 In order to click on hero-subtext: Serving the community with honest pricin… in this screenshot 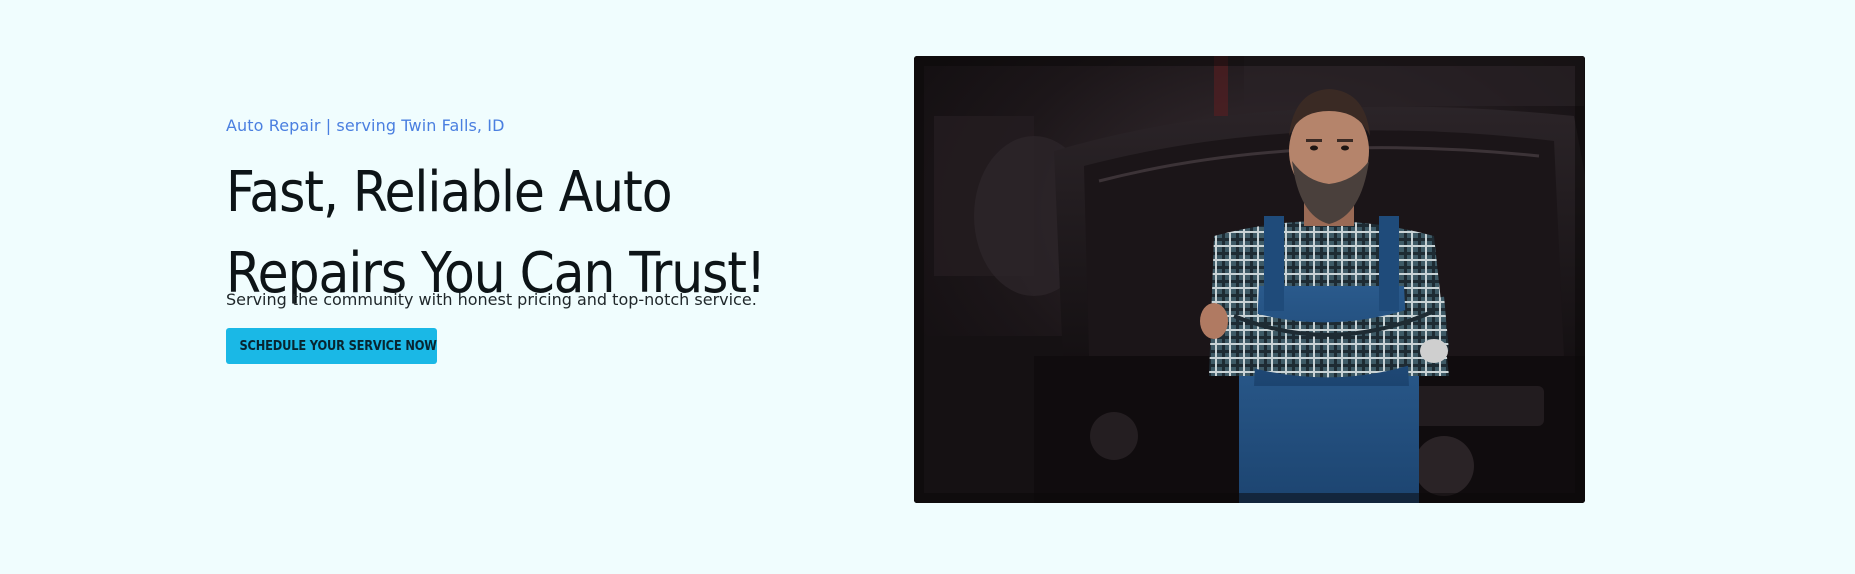, I will do `click(491, 299)`.